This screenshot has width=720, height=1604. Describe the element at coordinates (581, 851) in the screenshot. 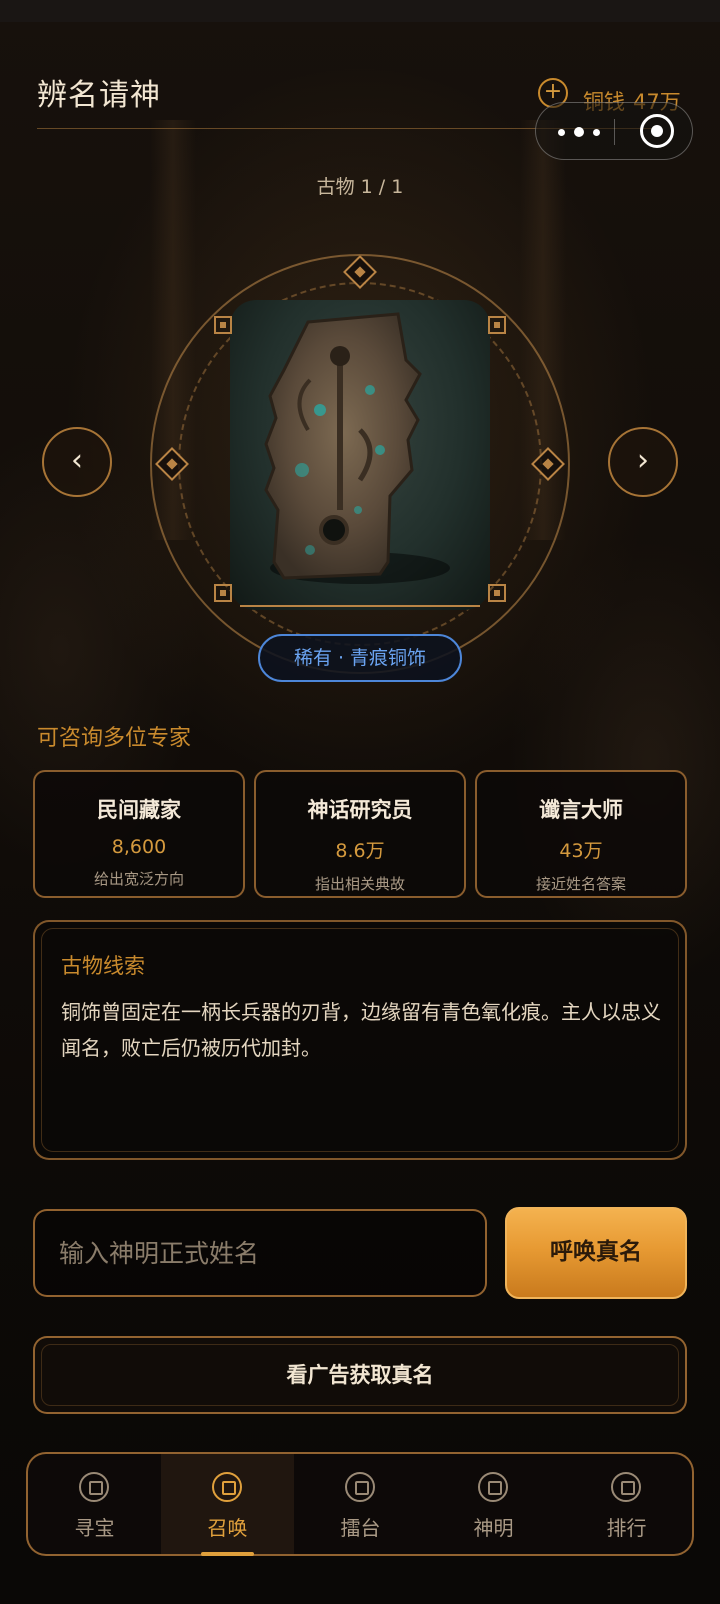

I see `expert-price: 43万` at that location.